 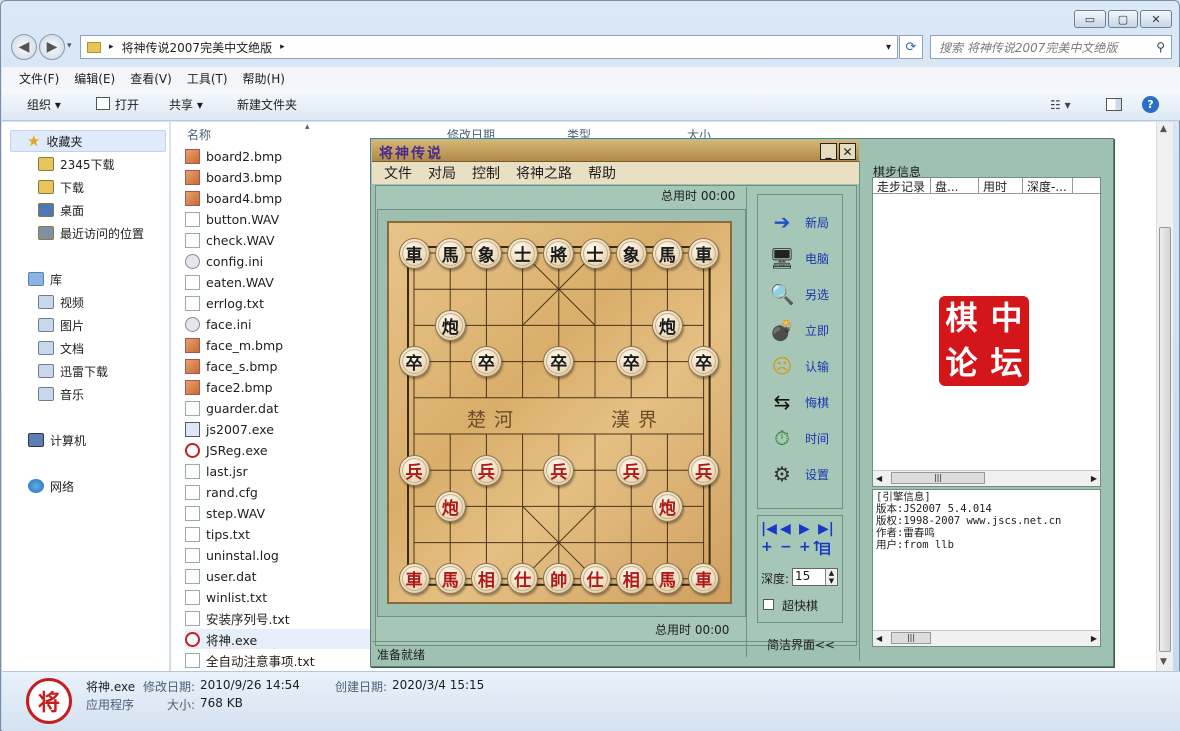 I want to click on move-column-header: 用时, so click(x=1001, y=185).